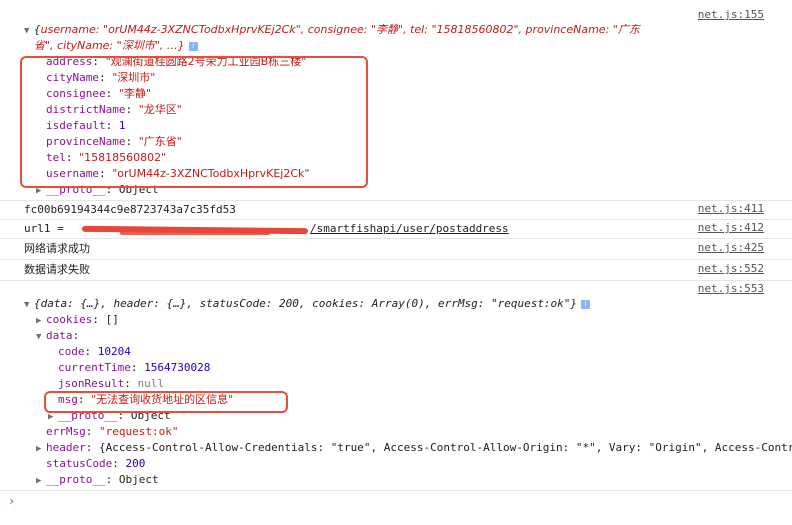  I want to click on console-prompt: ›, so click(11, 501).